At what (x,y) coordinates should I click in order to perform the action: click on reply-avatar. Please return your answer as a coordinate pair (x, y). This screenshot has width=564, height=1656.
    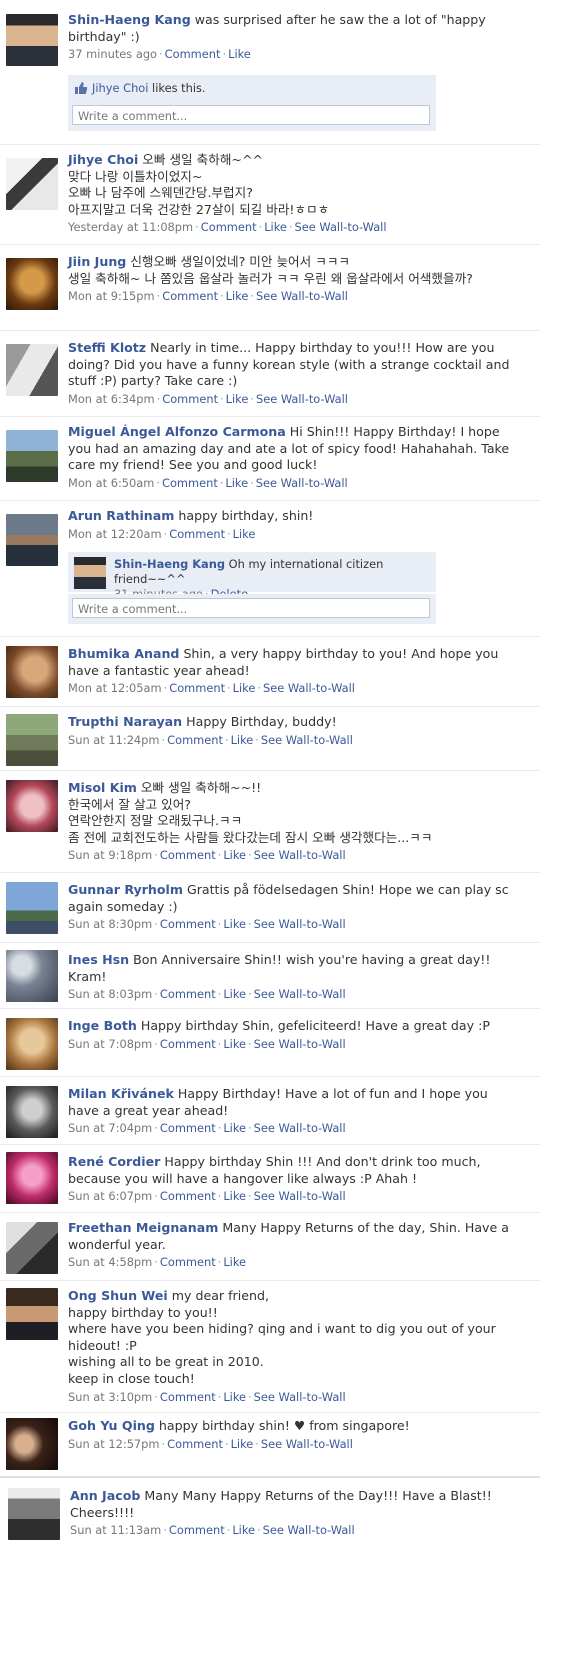
    Looking at the image, I should click on (90, 573).